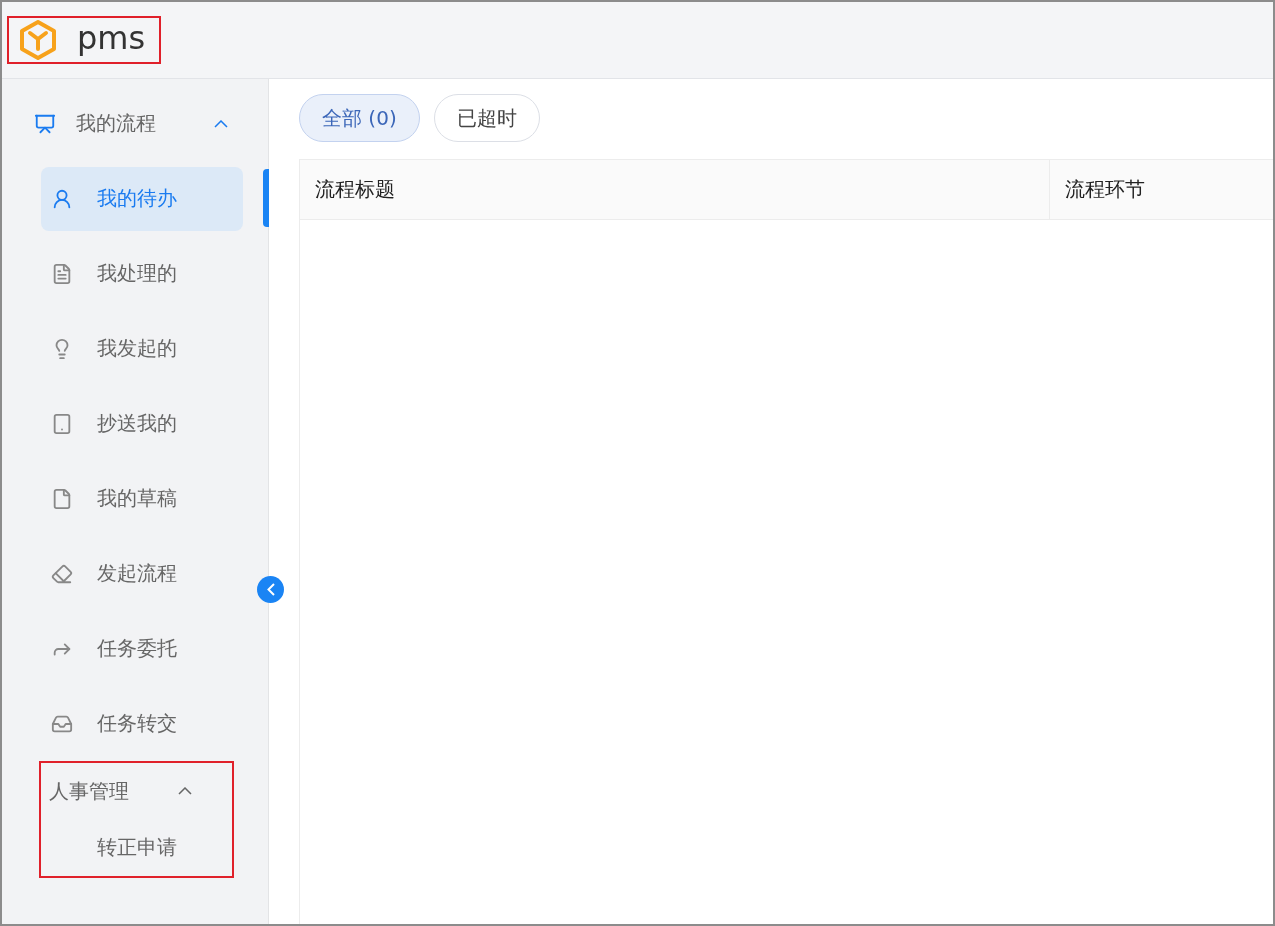  What do you see at coordinates (89, 791) in the screenshot?
I see `menu-group-label: 人事管理` at bounding box center [89, 791].